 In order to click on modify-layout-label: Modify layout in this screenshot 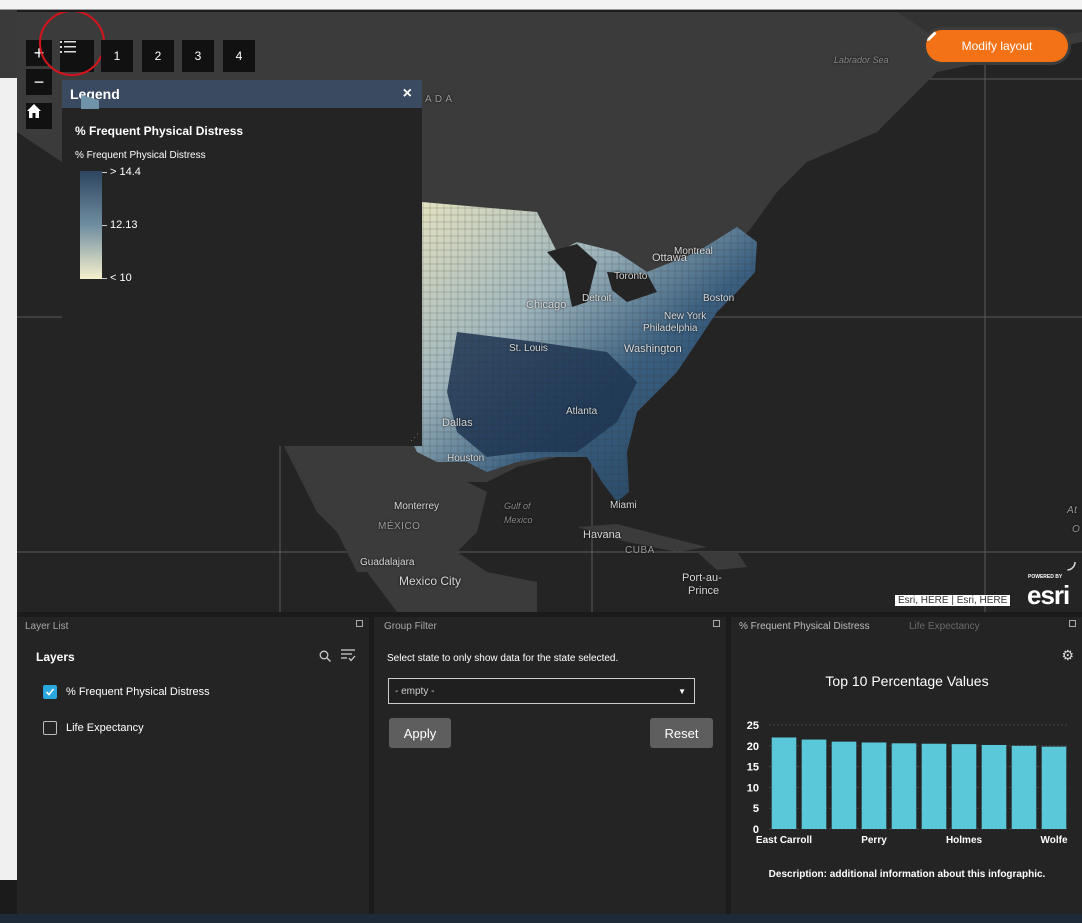, I will do `click(997, 46)`.